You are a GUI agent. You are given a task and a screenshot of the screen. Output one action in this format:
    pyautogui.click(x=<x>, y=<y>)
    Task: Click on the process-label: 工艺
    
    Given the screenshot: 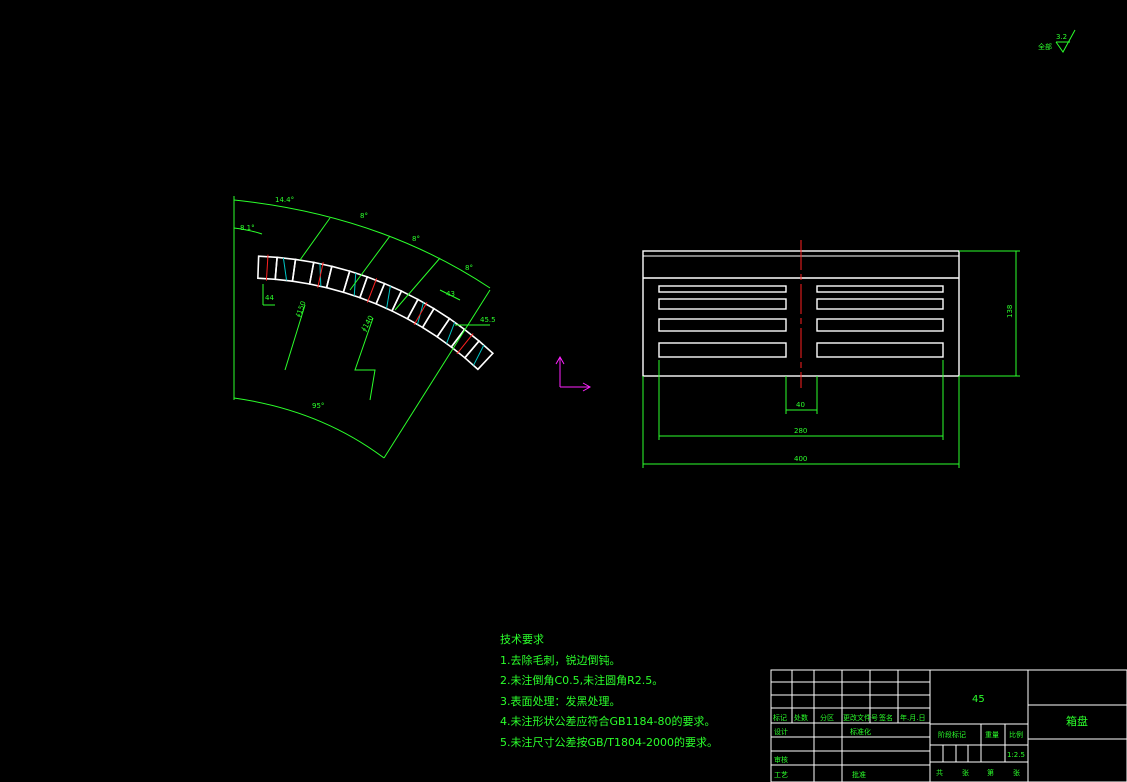 What is the action you would take?
    pyautogui.click(x=781, y=775)
    